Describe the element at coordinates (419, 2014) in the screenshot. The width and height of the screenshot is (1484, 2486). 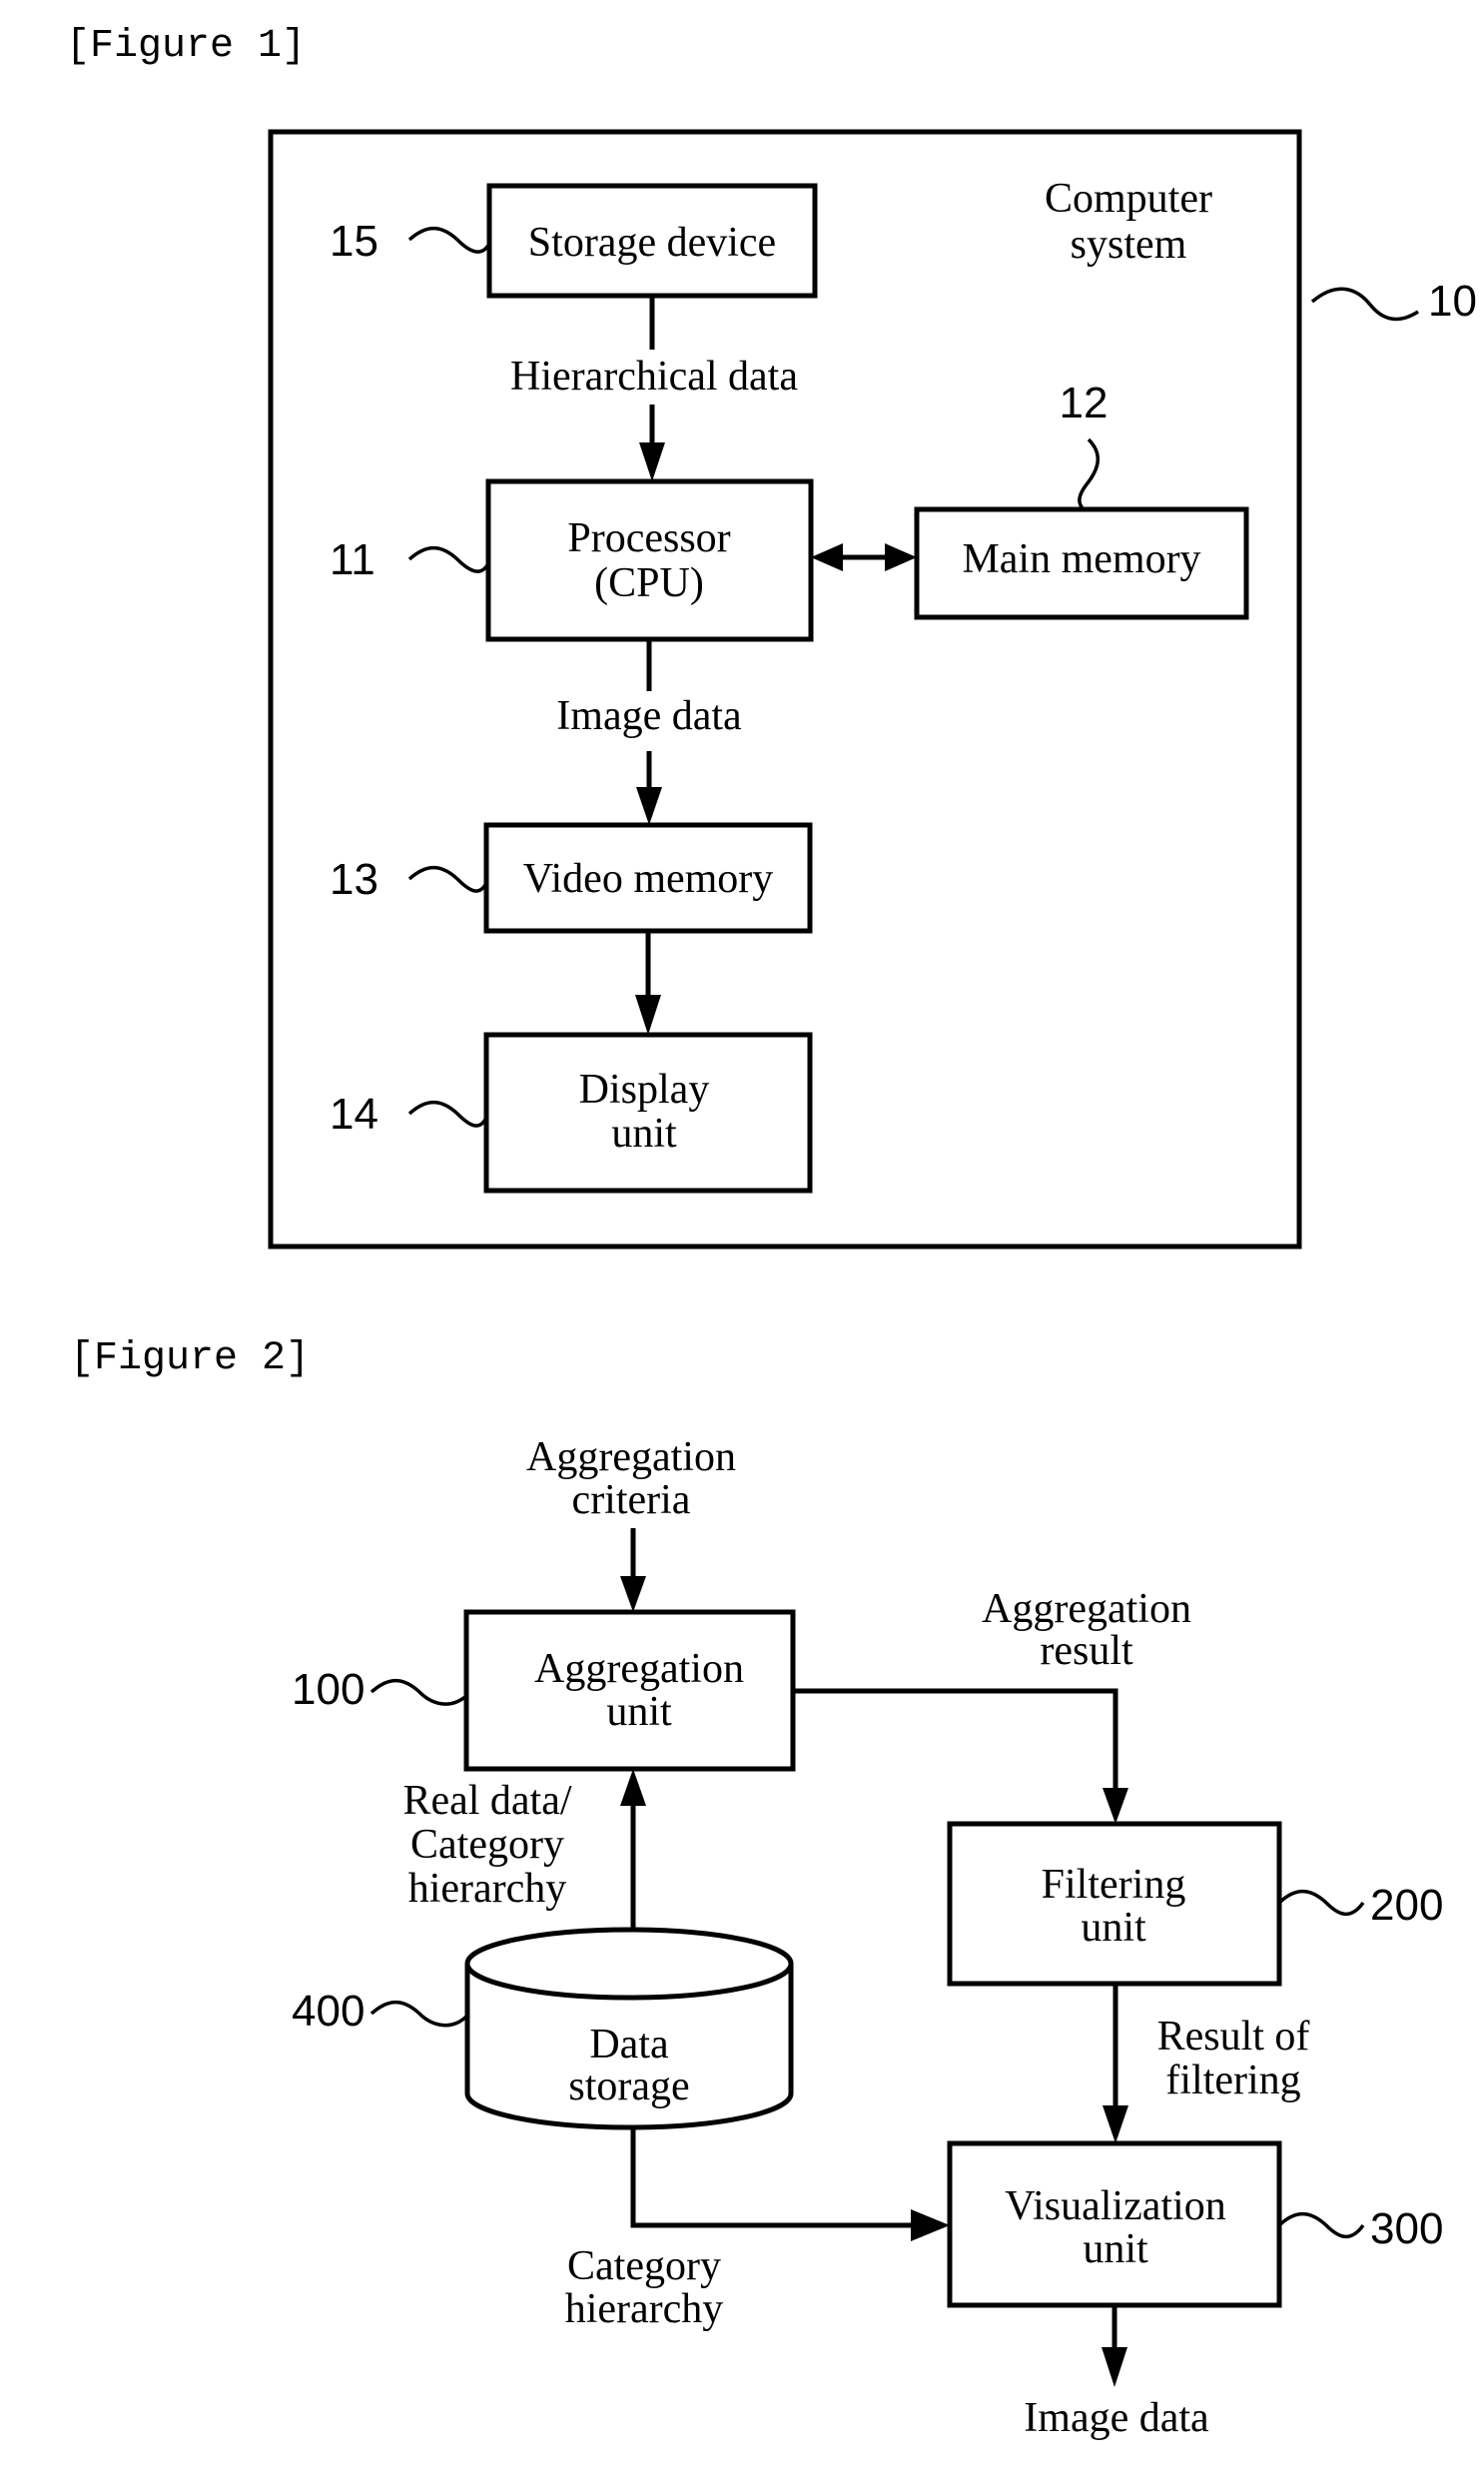
I see `ref-400-leader` at that location.